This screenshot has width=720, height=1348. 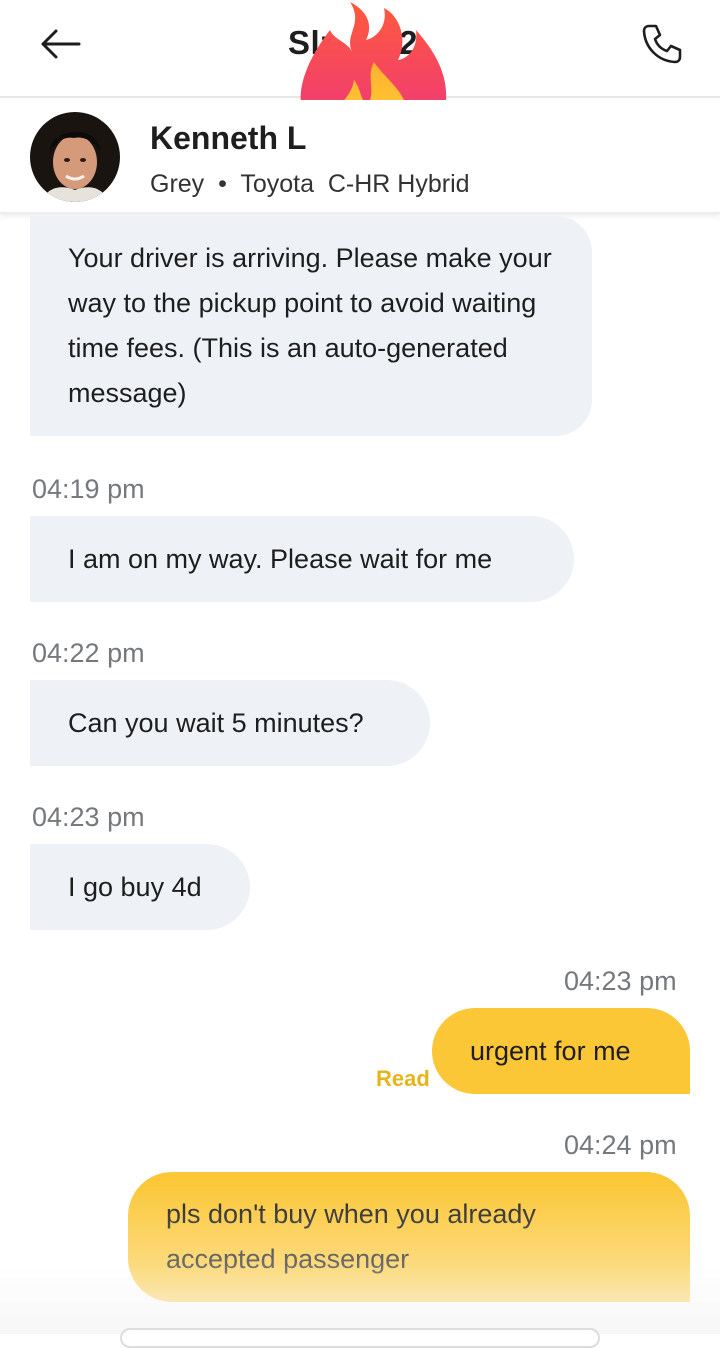 What do you see at coordinates (88, 489) in the screenshot?
I see `message-timestamp: 04:19 pm` at bounding box center [88, 489].